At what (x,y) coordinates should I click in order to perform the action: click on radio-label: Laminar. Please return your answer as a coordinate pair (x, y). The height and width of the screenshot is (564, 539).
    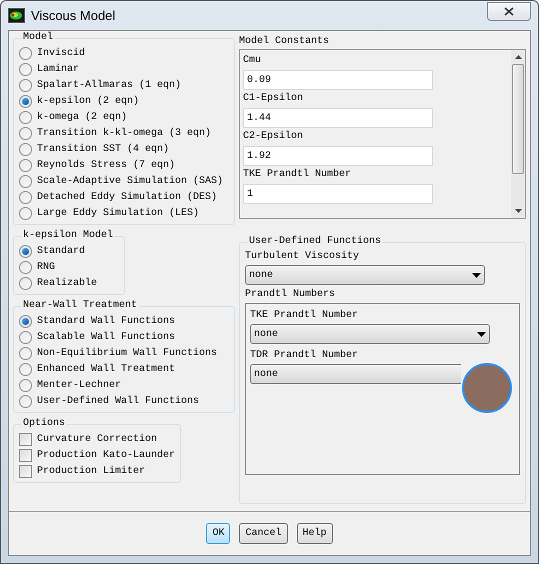
    Looking at the image, I should click on (58, 69).